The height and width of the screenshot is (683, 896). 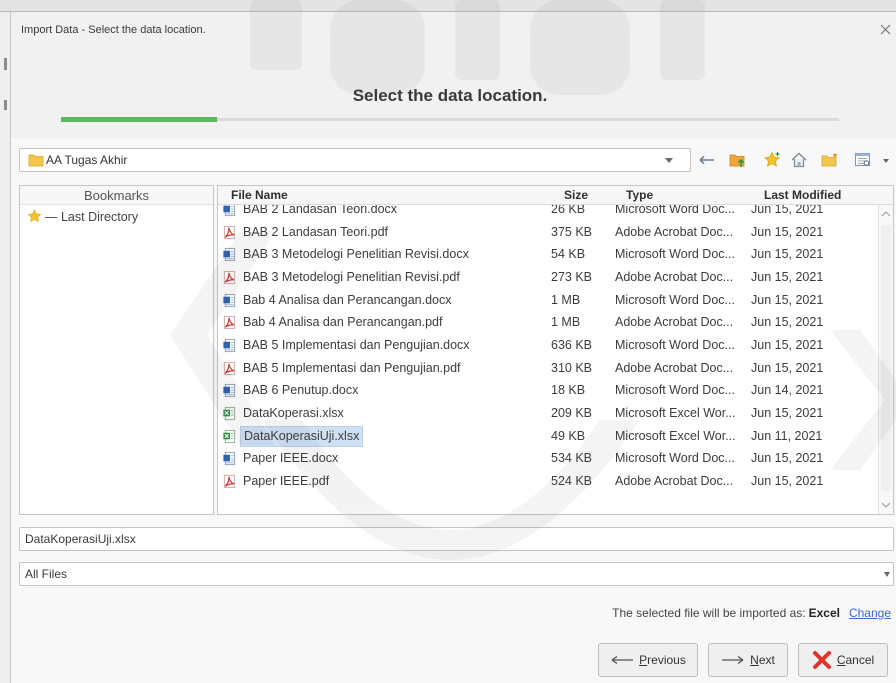 What do you see at coordinates (301, 390) in the screenshot?
I see `file-name-cell: BAB 6 Penutup.docx` at bounding box center [301, 390].